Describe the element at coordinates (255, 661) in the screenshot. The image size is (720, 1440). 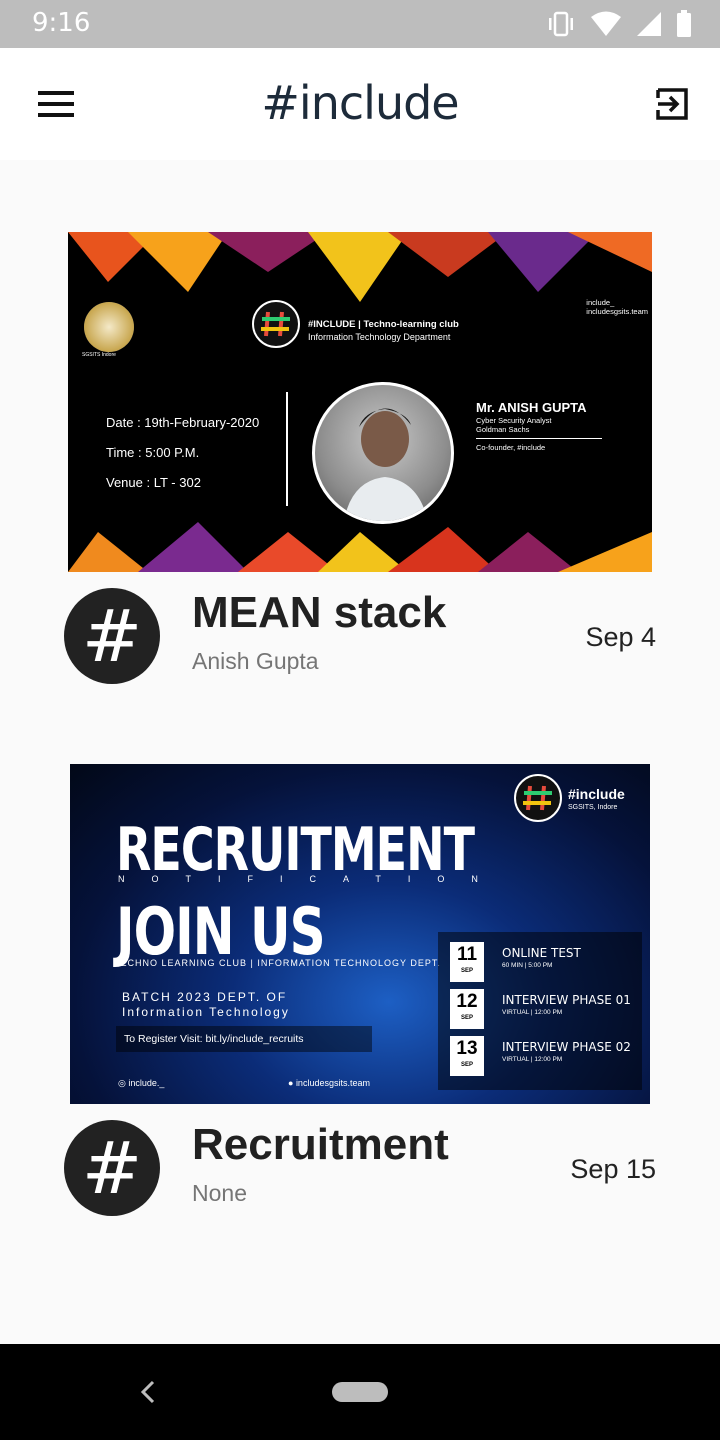
I see `post-author: Anish Gupta` at that location.